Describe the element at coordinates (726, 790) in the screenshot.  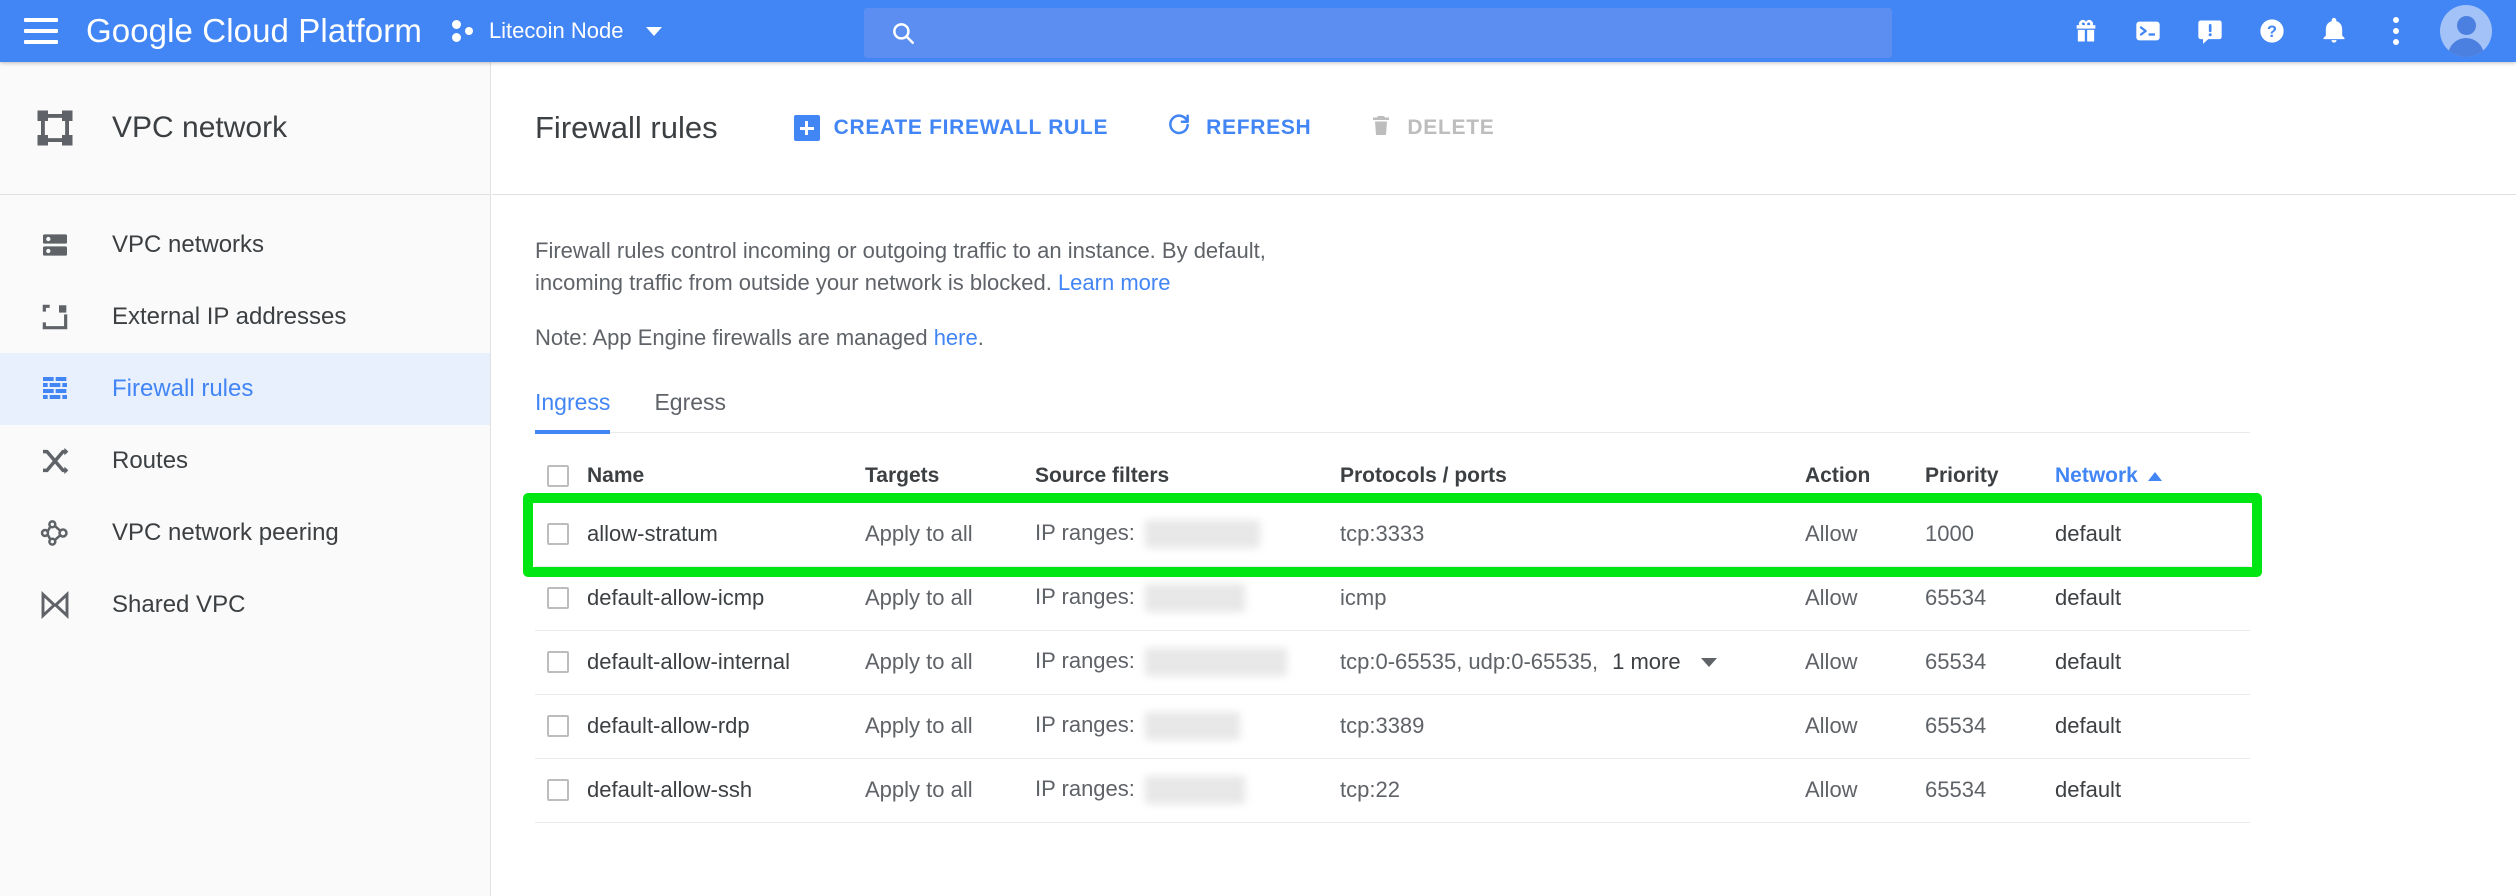
I see `cell-name: default-allow-ssh` at that location.